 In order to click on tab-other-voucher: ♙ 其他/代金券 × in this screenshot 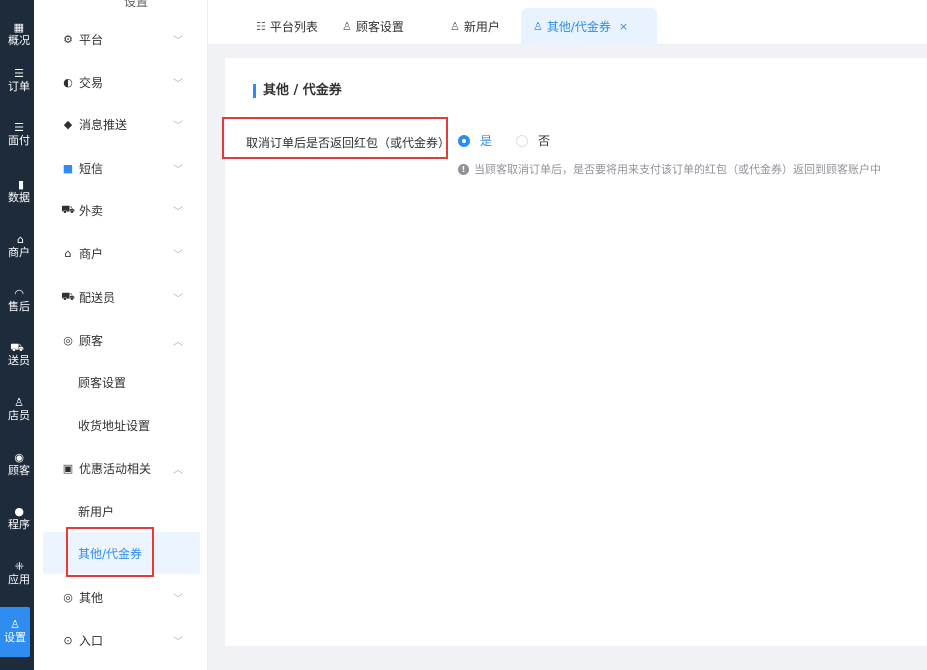, I will do `click(589, 26)`.